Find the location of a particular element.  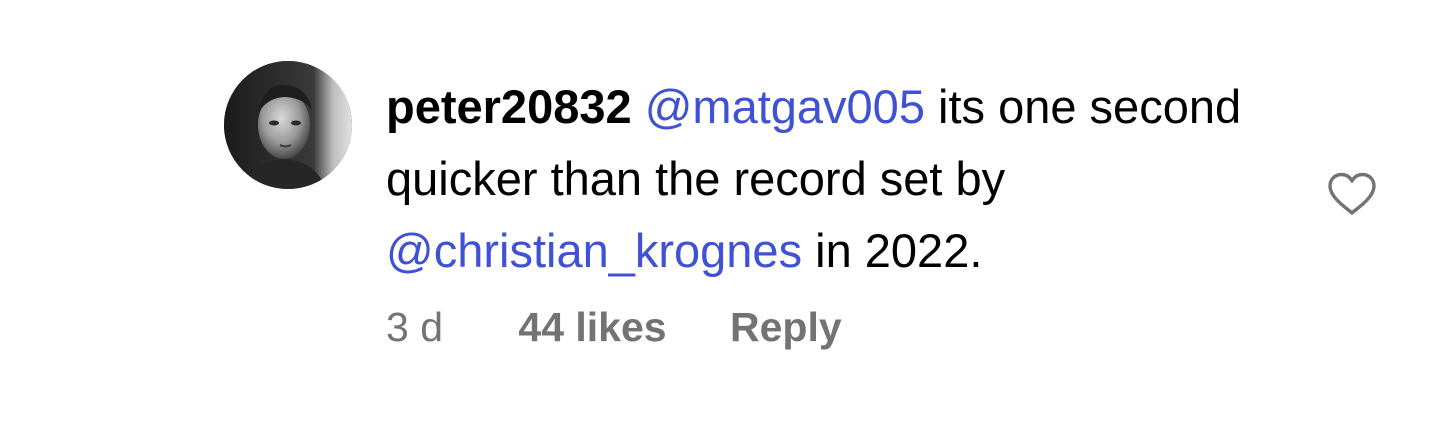

heart-outline-icon is located at coordinates (1352, 193).